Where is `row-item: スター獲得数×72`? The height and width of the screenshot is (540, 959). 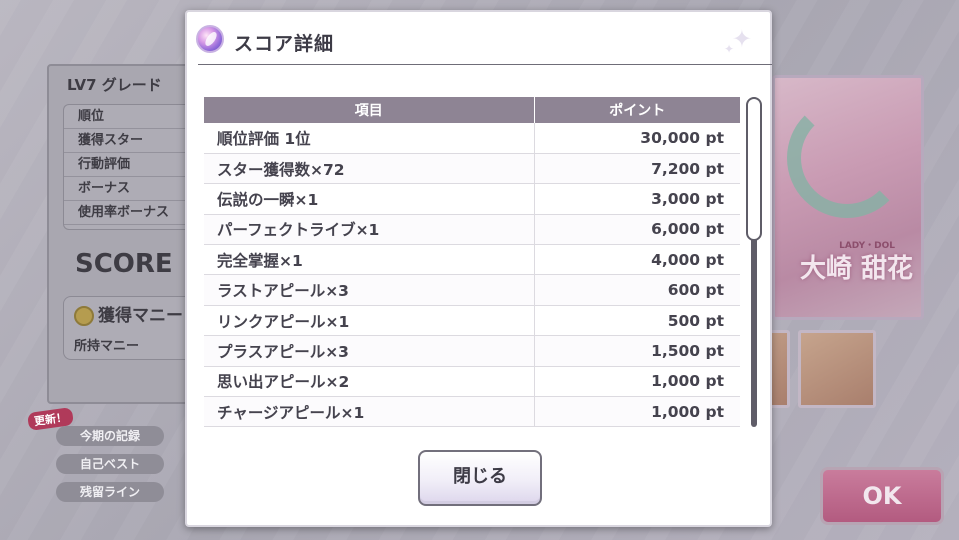
row-item: スター獲得数×72 is located at coordinates (369, 169).